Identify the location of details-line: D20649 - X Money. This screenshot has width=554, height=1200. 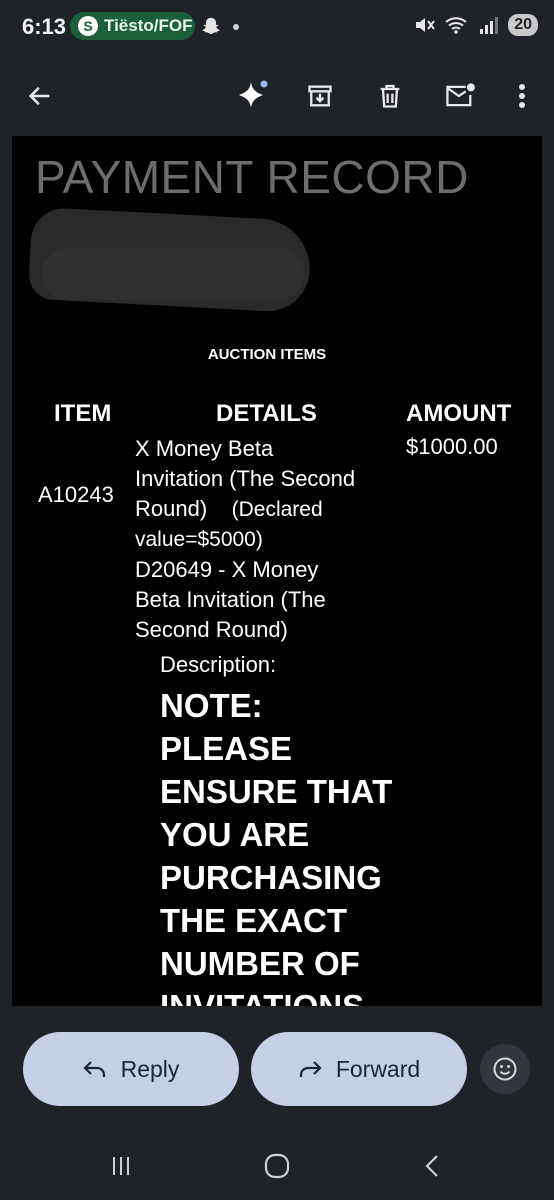
(227, 569).